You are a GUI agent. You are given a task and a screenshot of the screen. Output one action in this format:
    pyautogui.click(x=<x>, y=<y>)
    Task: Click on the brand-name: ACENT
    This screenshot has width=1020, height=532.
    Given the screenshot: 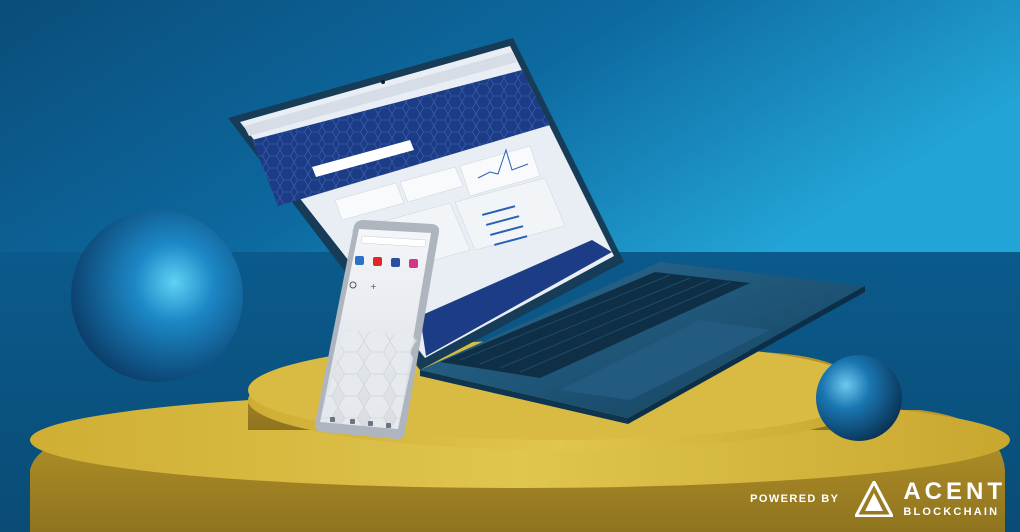 What is the action you would take?
    pyautogui.click(x=954, y=491)
    